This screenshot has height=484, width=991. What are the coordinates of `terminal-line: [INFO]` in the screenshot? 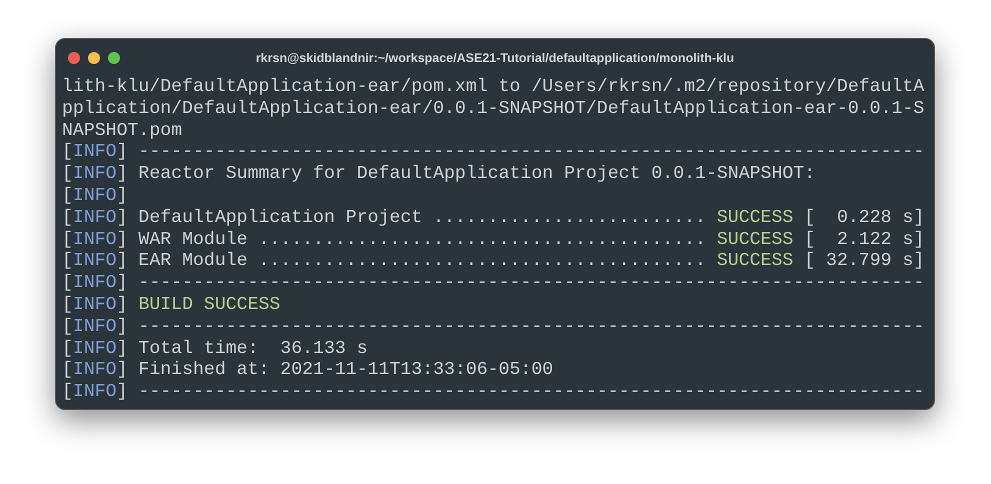 It's located at (95, 197).